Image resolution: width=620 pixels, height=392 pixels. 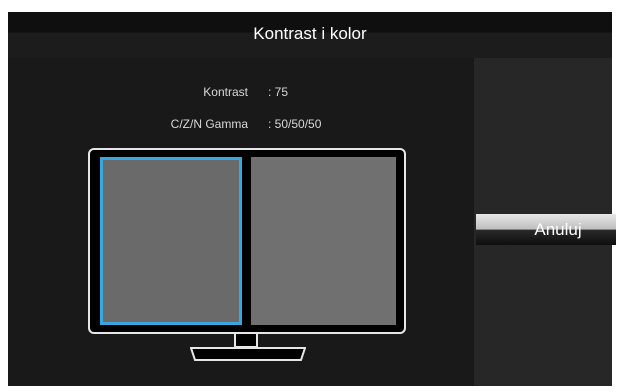 I want to click on dialog-title: Kontrast i kolor, so click(x=310, y=35).